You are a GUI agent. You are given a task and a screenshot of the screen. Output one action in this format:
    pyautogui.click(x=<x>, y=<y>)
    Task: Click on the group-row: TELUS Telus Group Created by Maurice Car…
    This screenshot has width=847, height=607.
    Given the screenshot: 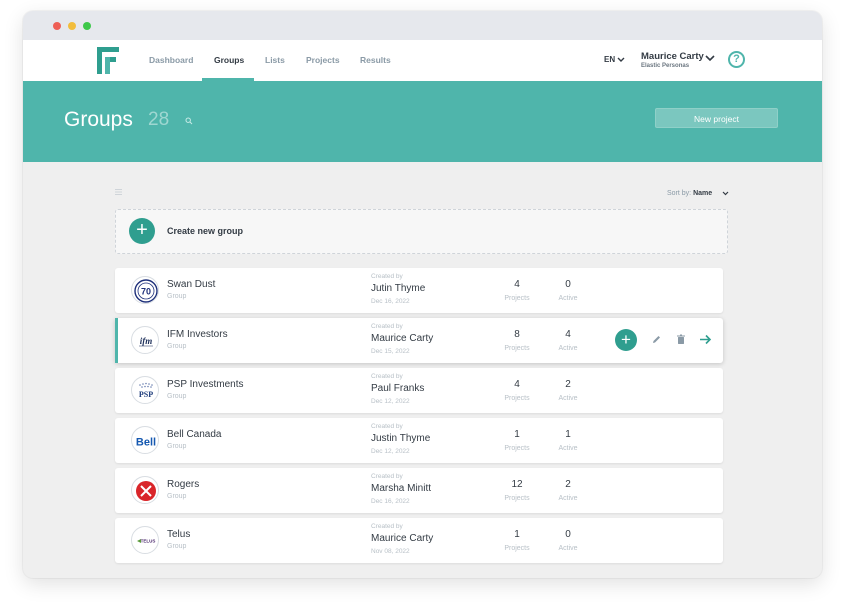 What is the action you would take?
    pyautogui.click(x=419, y=540)
    